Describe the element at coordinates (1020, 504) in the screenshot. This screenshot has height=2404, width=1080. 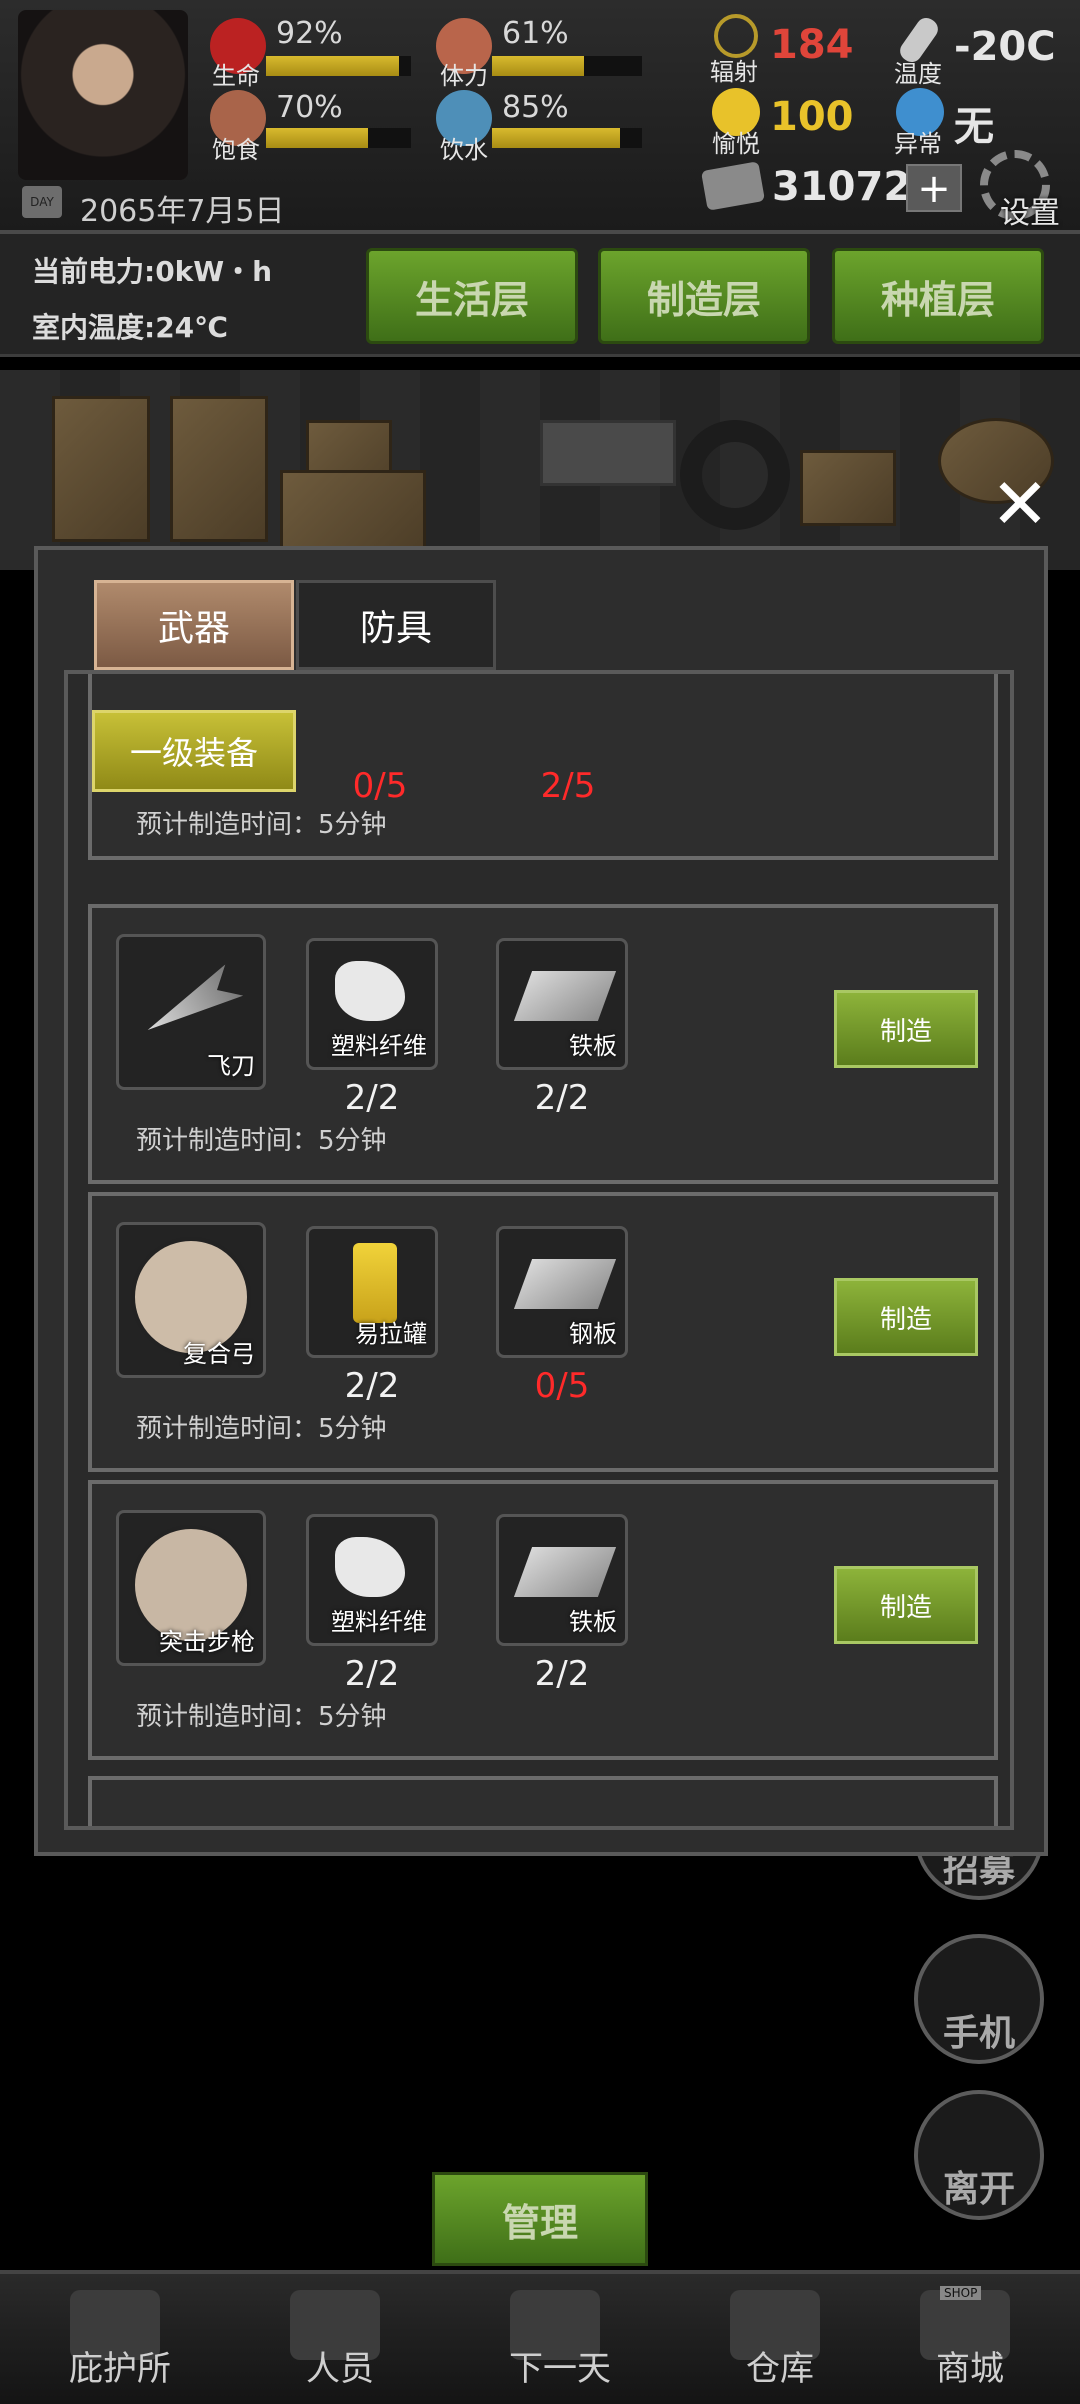
I see `close-icon: ✕` at that location.